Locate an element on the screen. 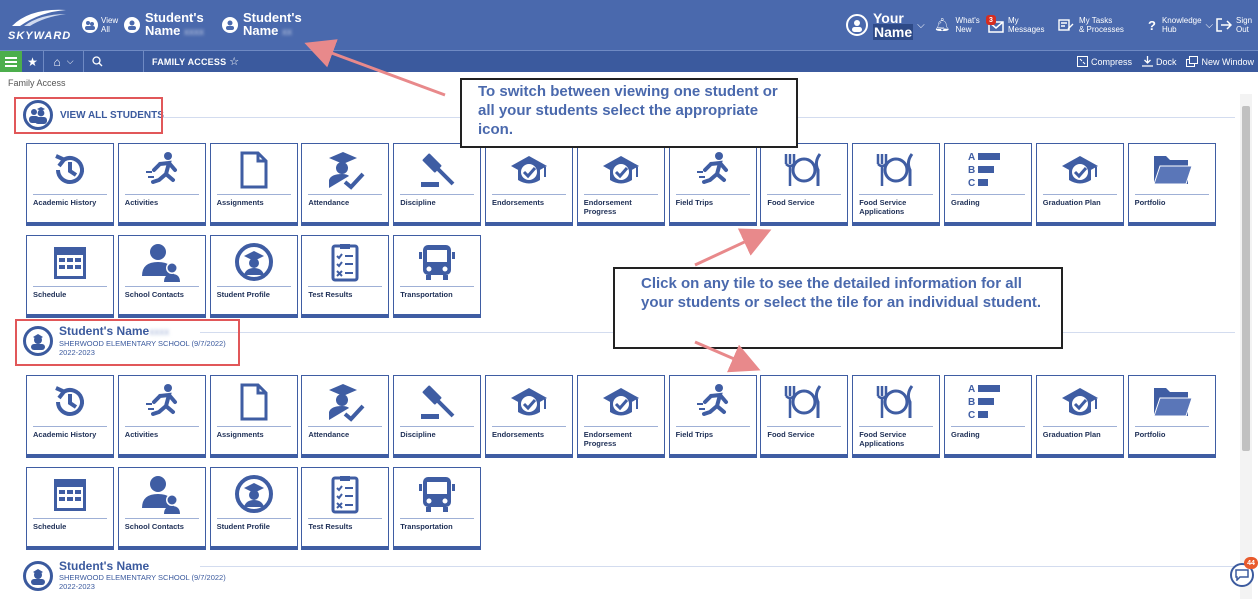  all-tile-graduation-plan: Graduation Plan is located at coordinates (1079, 184).